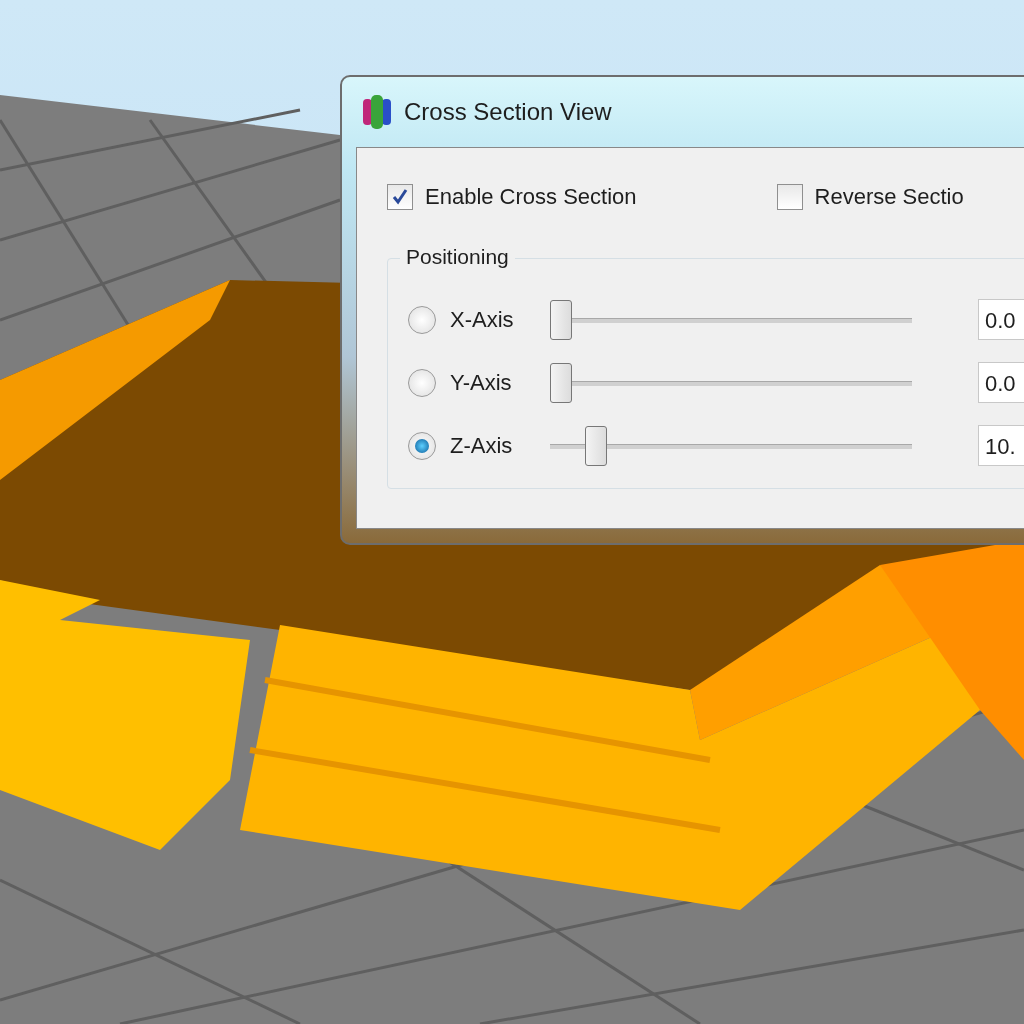  What do you see at coordinates (482, 445) in the screenshot?
I see `axis-label: Z-Axis` at bounding box center [482, 445].